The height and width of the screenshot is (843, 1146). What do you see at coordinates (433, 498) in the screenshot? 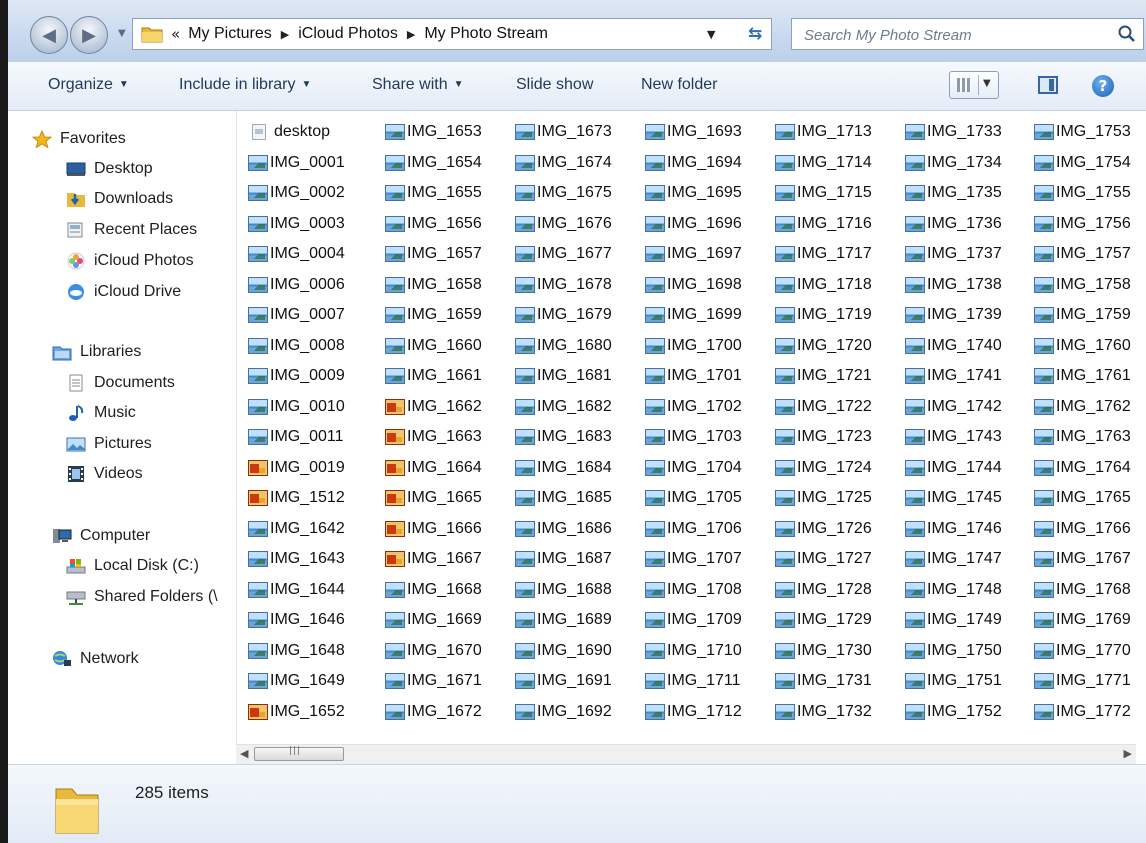
I see `file-item: IMG_1665` at bounding box center [433, 498].